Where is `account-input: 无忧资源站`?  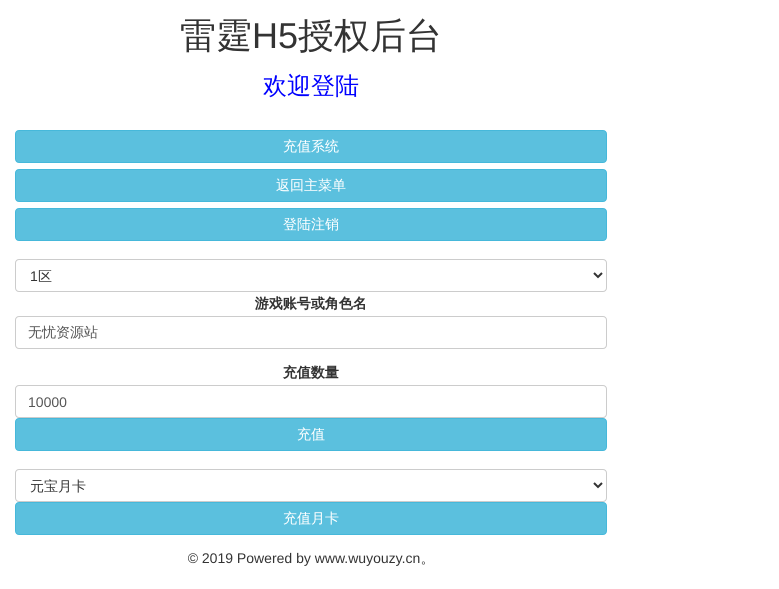
account-input: 无忧资源站 is located at coordinates (311, 332).